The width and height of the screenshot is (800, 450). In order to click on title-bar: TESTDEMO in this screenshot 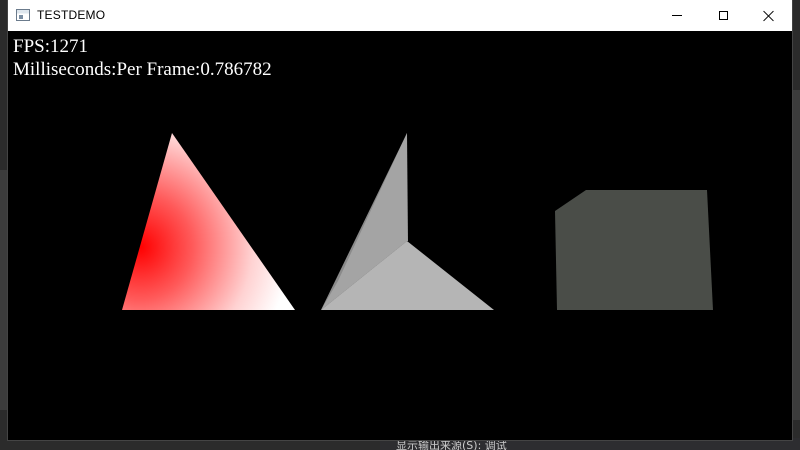, I will do `click(400, 15)`.